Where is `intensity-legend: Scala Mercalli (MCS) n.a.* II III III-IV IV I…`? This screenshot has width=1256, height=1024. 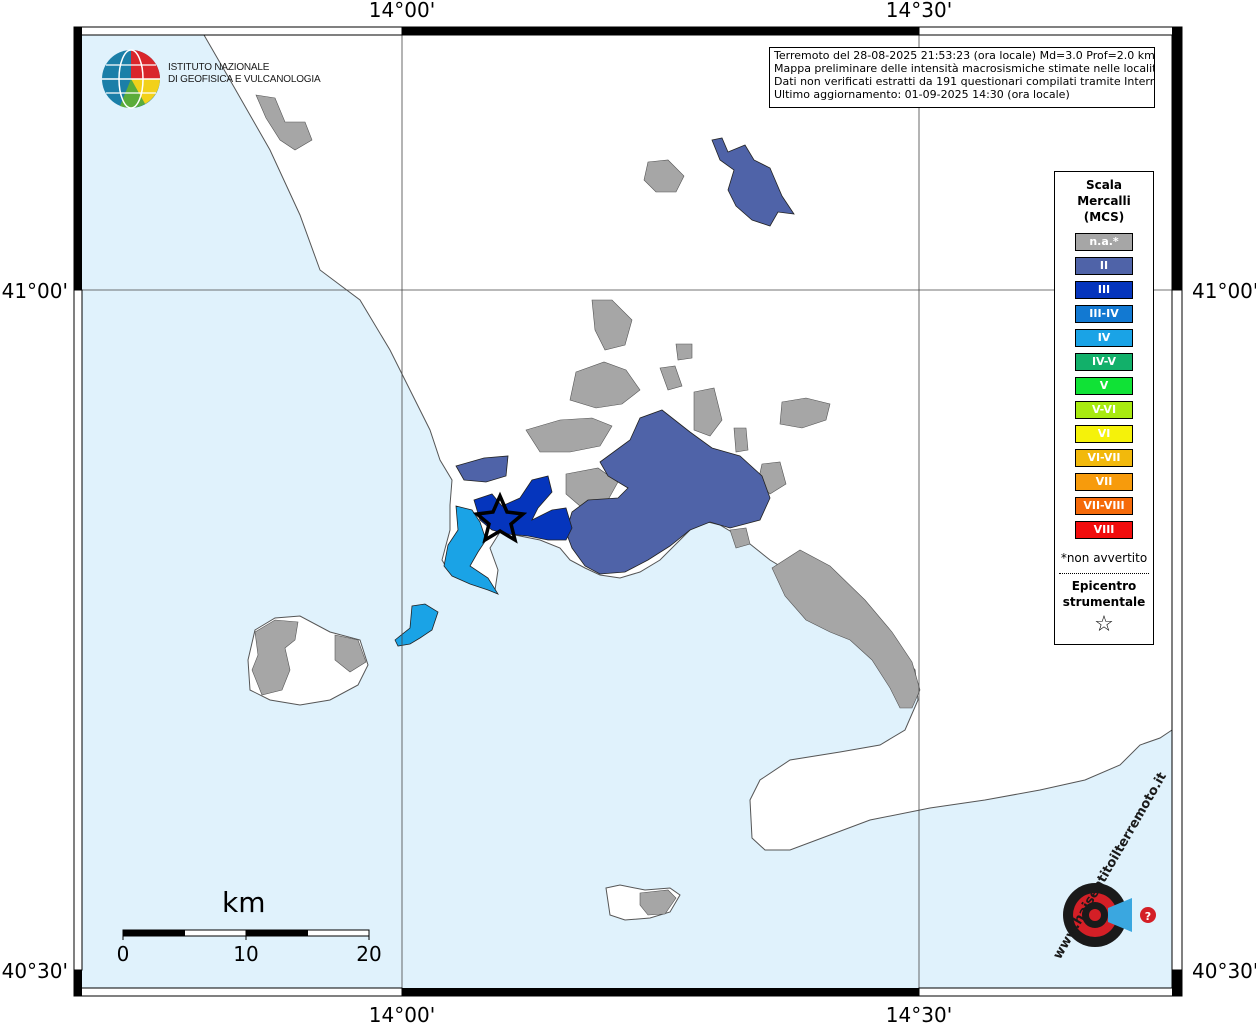 intensity-legend: Scala Mercalli (MCS) n.a.* II III III-IV IV I… is located at coordinates (1104, 408).